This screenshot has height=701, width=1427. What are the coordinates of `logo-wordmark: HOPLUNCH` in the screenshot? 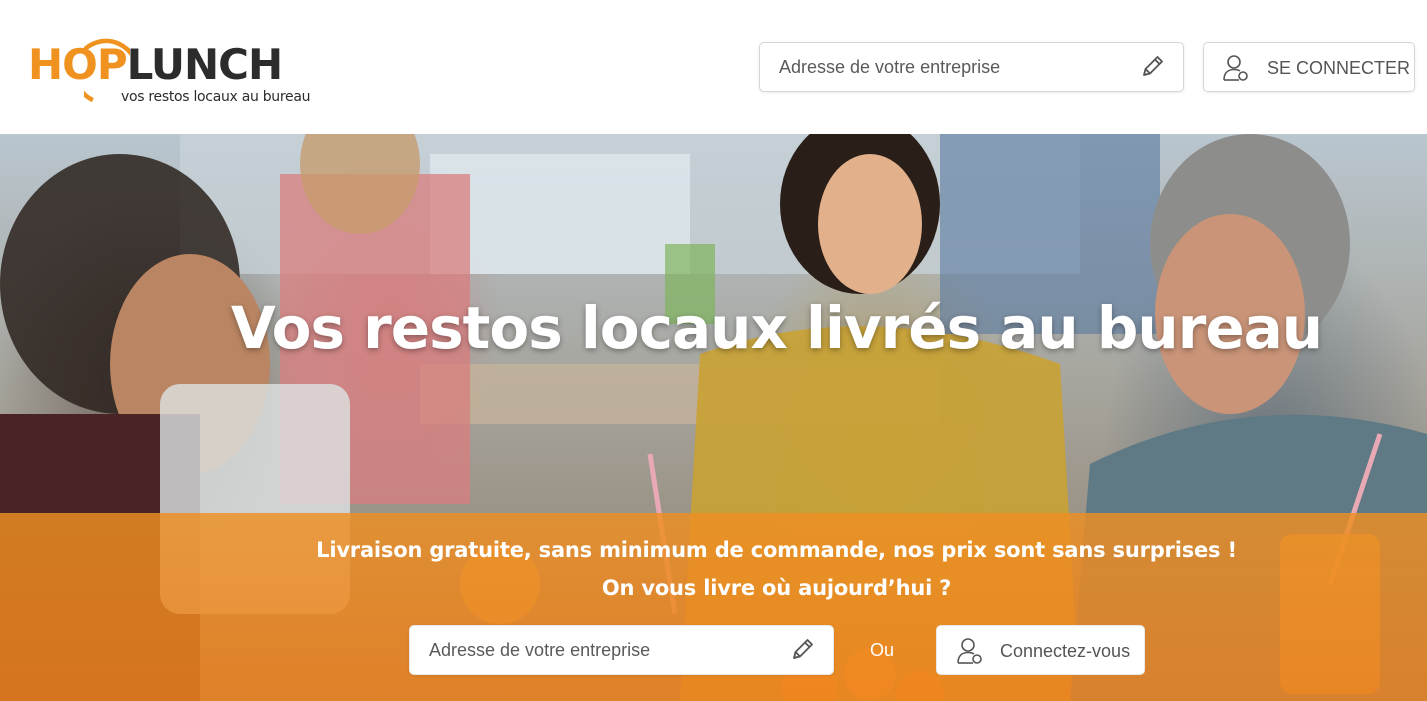 It's located at (155, 64).